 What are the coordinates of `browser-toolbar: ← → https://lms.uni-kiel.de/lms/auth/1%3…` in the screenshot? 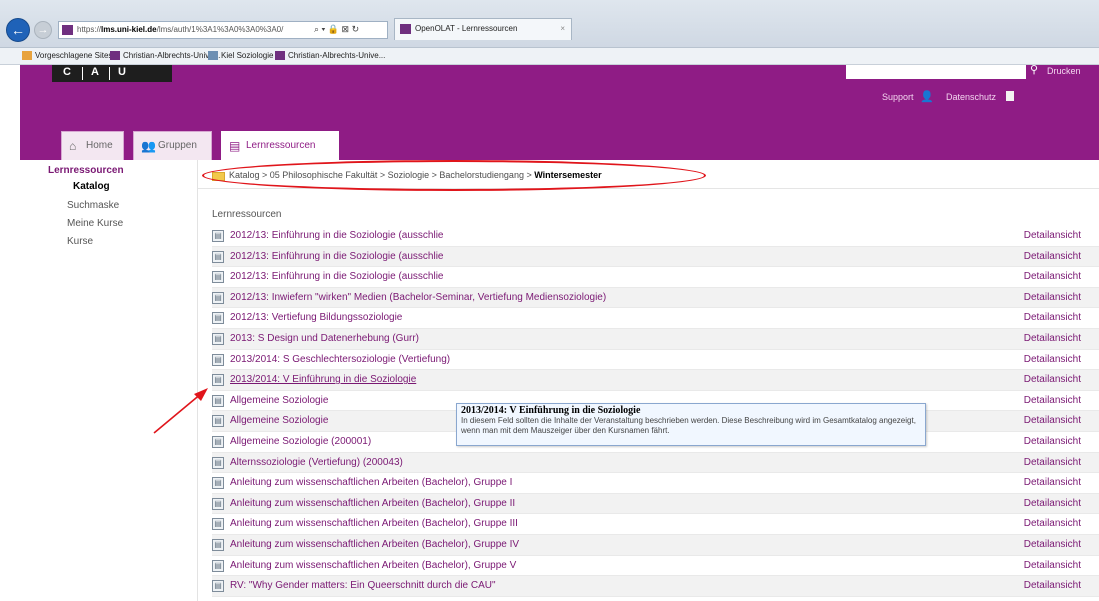 It's located at (549, 24).